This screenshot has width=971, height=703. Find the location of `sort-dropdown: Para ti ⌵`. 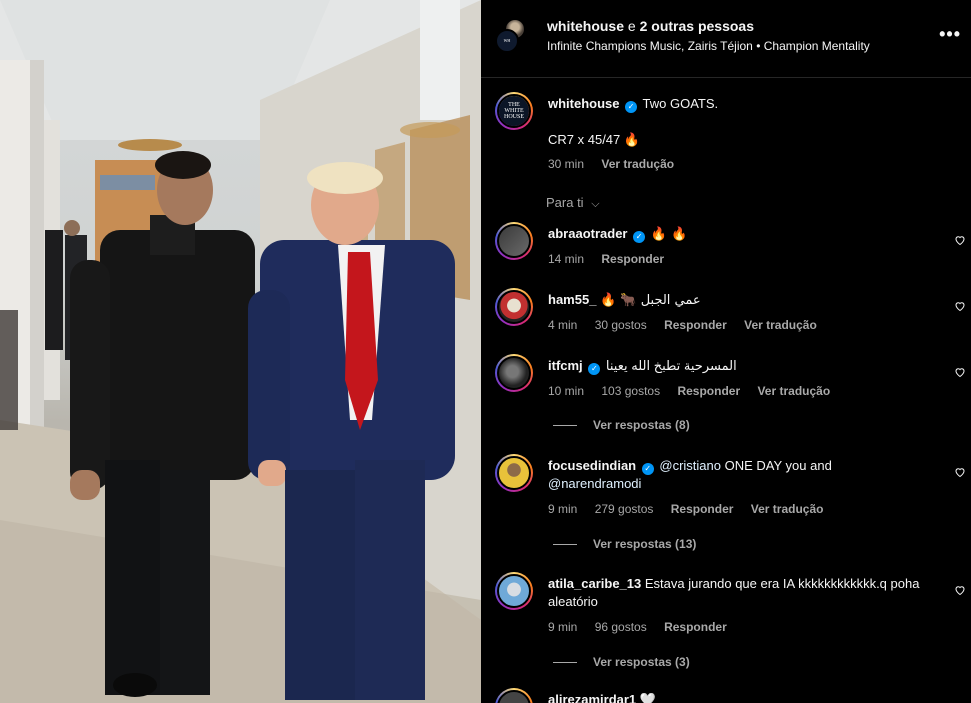

sort-dropdown: Para ti ⌵ is located at coordinates (573, 203).